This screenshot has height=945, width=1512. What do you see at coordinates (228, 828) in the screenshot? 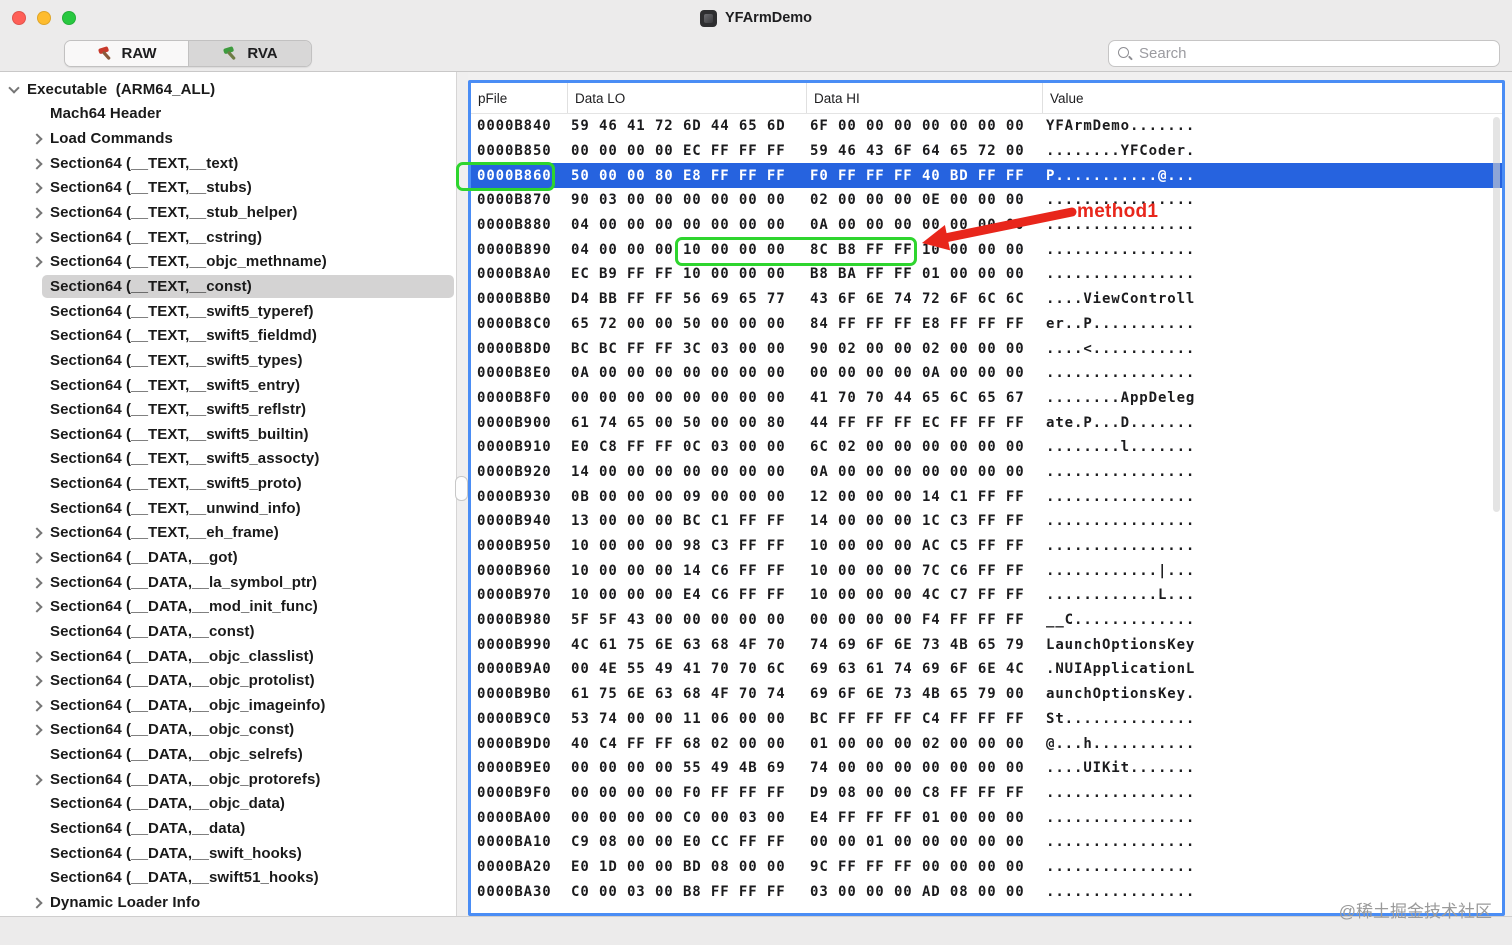
I see `sidebar-item: Section64 (__DATA,__data)` at bounding box center [228, 828].